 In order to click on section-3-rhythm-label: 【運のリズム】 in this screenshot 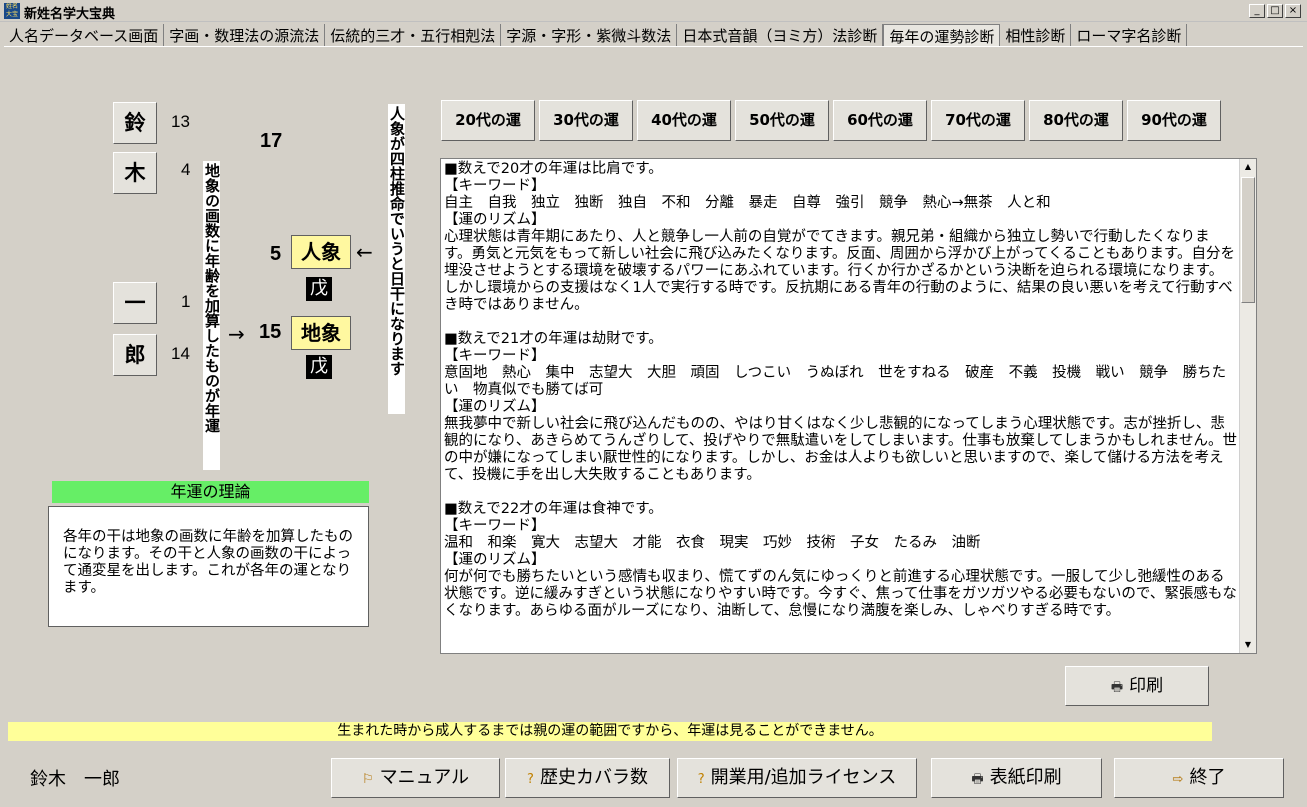, I will do `click(495, 560)`.